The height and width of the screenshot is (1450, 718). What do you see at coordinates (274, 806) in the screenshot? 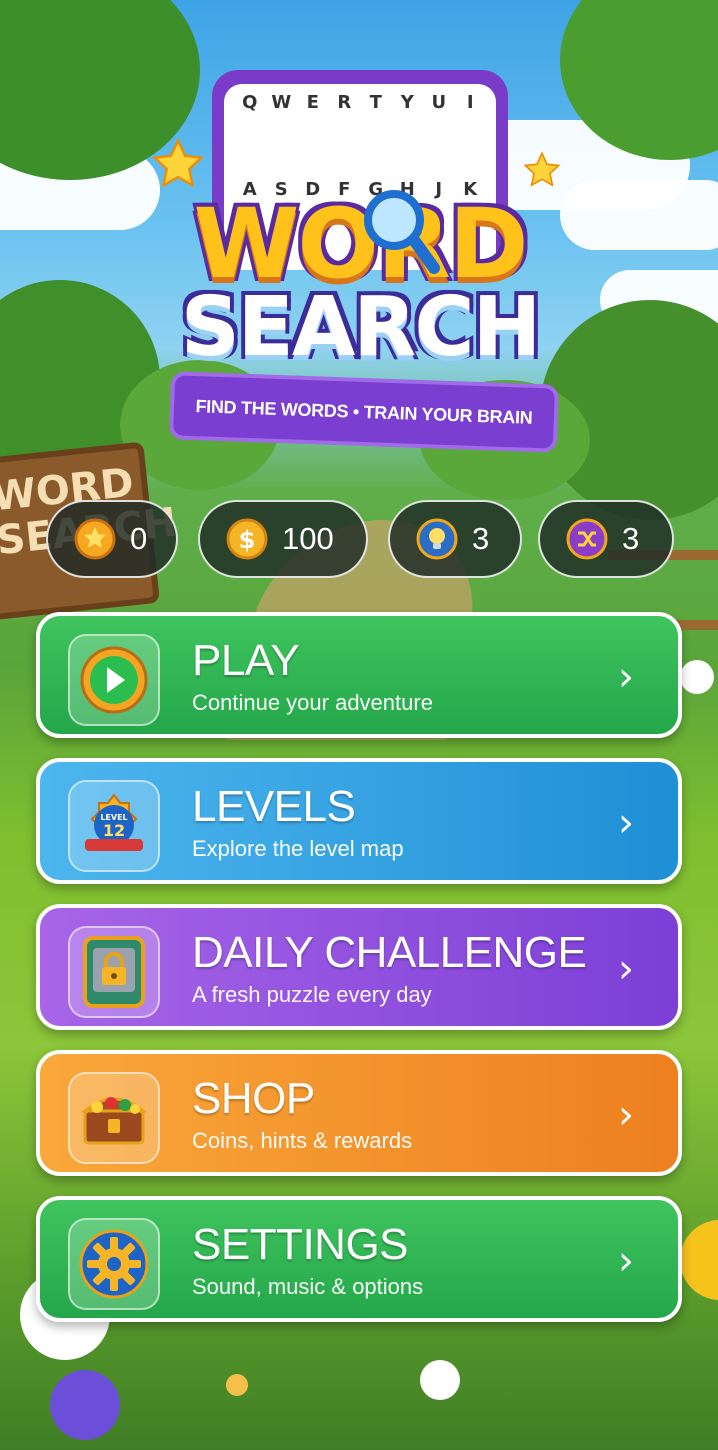
I see `levels-title: LEVELS` at bounding box center [274, 806].